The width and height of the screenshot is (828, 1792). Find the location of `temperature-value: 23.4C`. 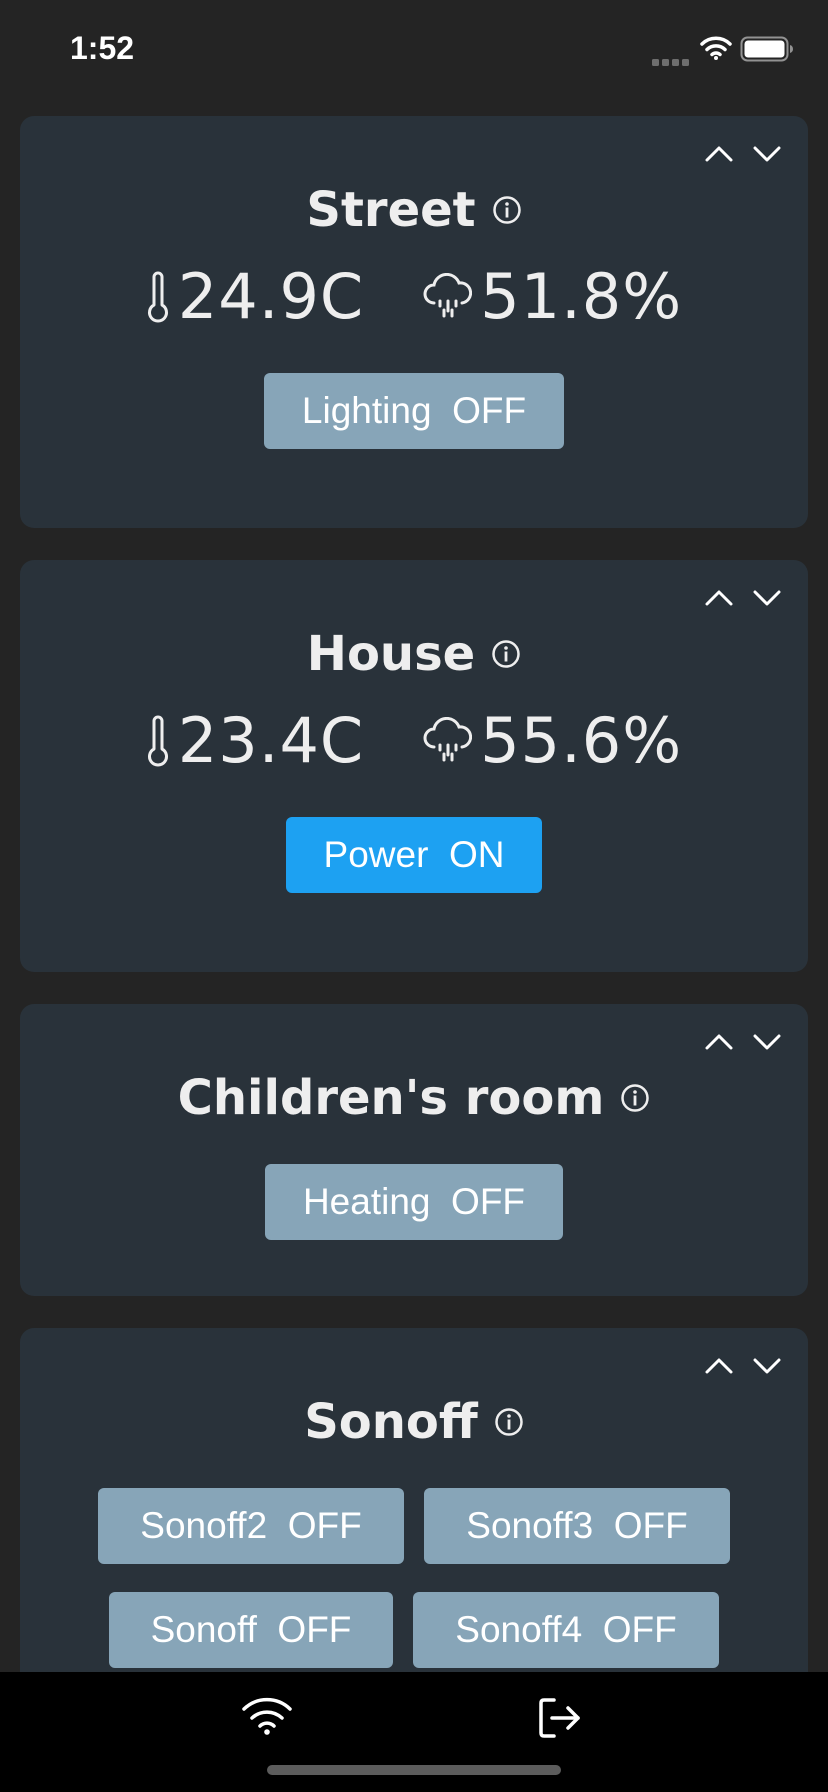

temperature-value: 23.4C is located at coordinates (271, 740).